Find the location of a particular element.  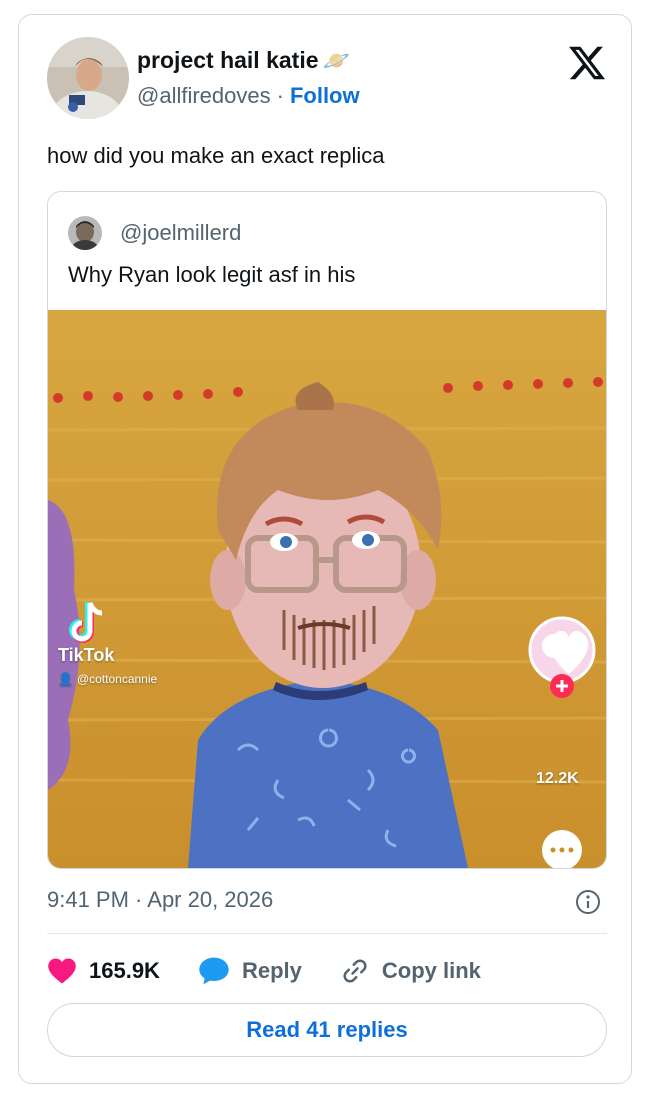

author-handle: @allfiredoves is located at coordinates (204, 95).